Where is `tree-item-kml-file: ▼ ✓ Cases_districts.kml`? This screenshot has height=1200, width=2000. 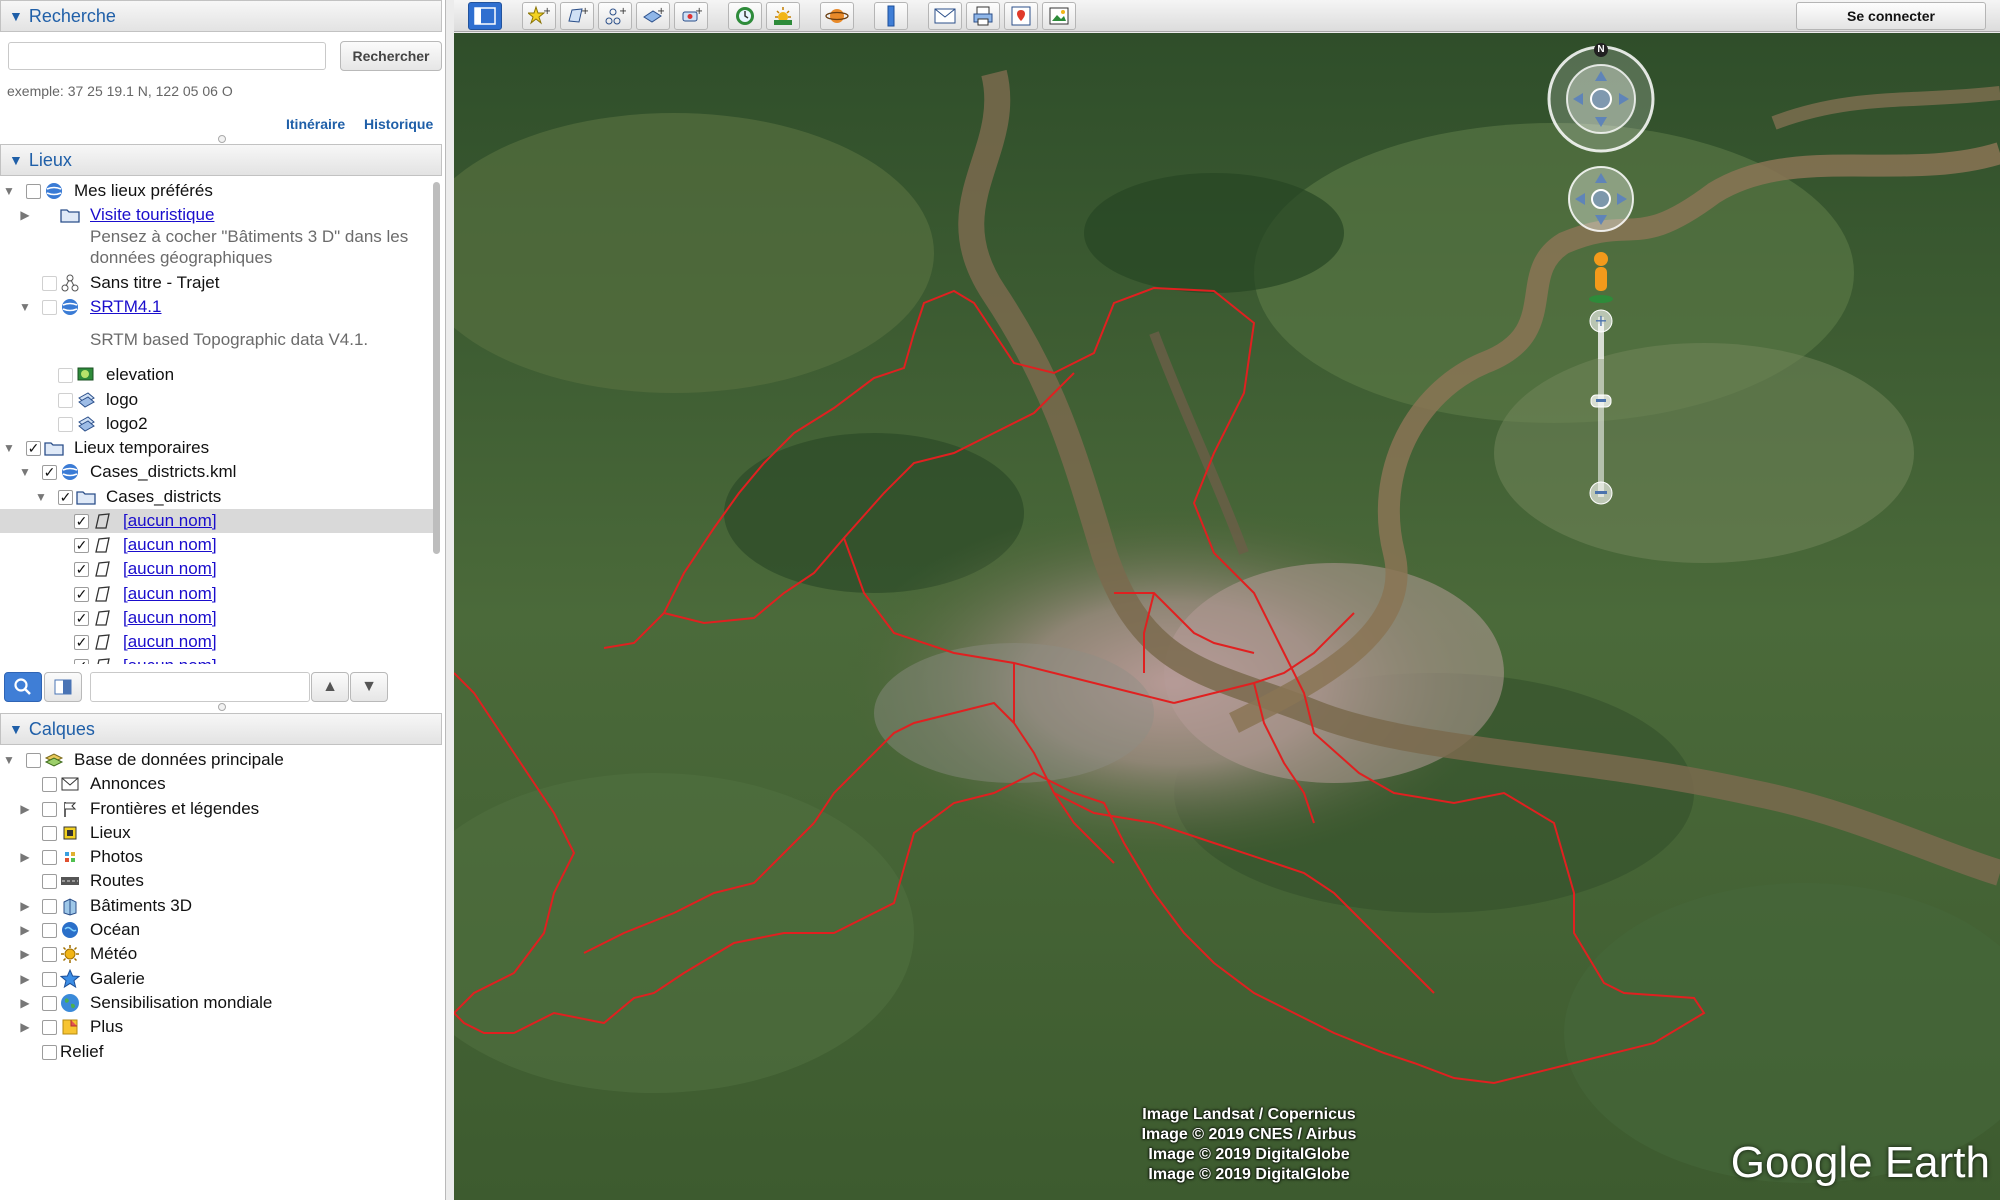 tree-item-kml-file: ▼ ✓ Cases_districts.kml is located at coordinates (219, 472).